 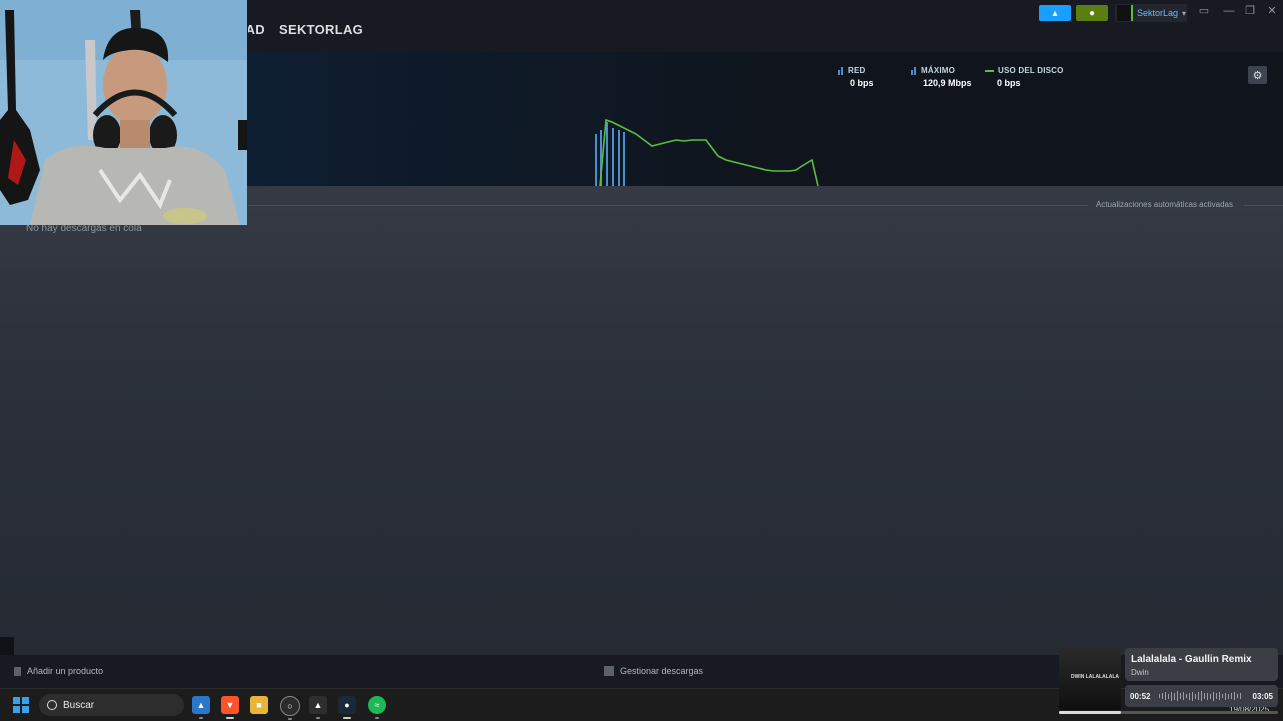 I want to click on taskbar-app-explorer: ■, so click(x=259, y=705).